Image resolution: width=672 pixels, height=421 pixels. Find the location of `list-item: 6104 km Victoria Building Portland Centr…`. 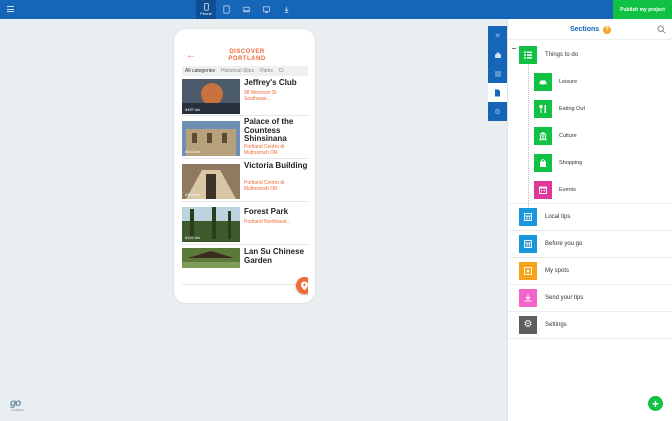

list-item: 6104 km Victoria Building Portland Centr… is located at coordinates (245, 181).